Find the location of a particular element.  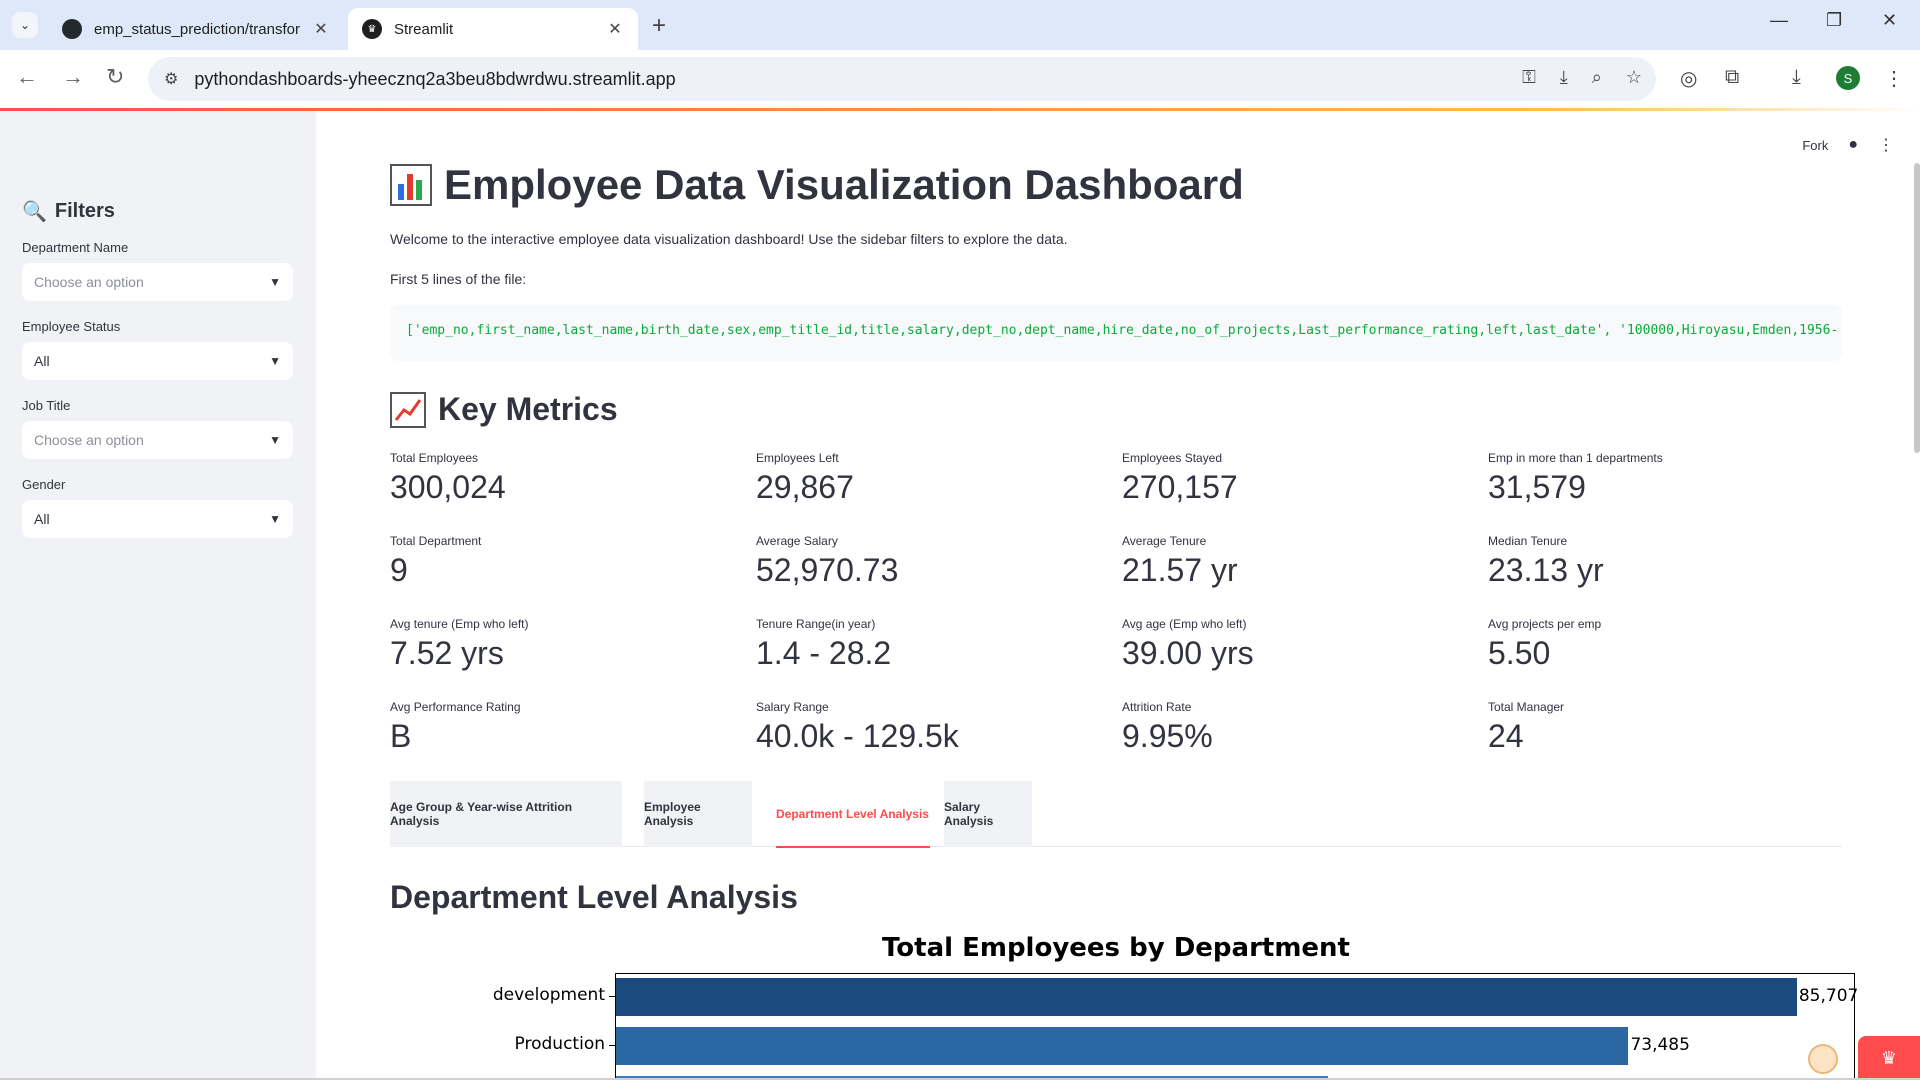

metric-avg-performance: Avg Performance Rating B is located at coordinates (455, 727).